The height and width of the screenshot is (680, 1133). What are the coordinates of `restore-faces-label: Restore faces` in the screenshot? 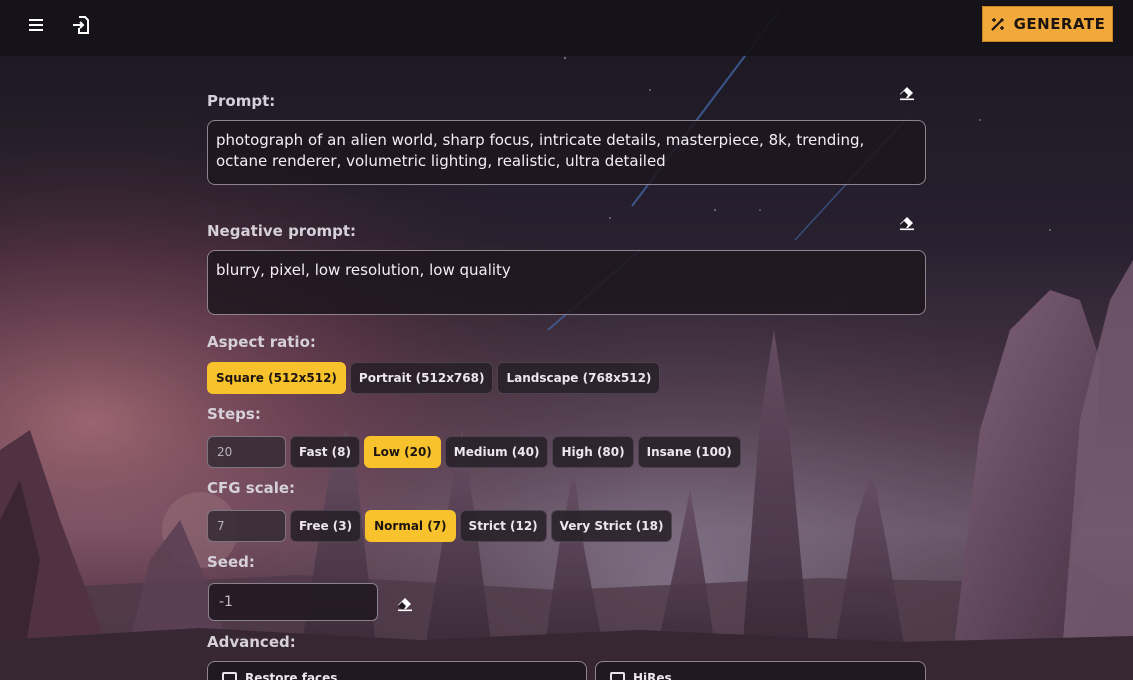 It's located at (291, 675).